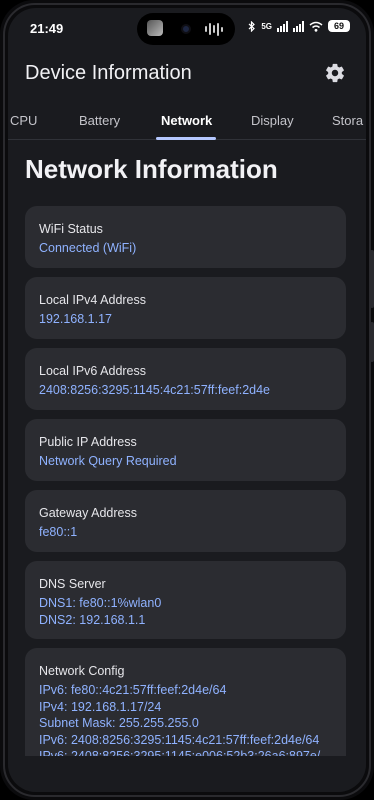 This screenshot has height=800, width=374. Describe the element at coordinates (154, 390) in the screenshot. I see `card-value: 2408:8256:3295:1145:4c21:57ff:feef:2d4e` at that location.